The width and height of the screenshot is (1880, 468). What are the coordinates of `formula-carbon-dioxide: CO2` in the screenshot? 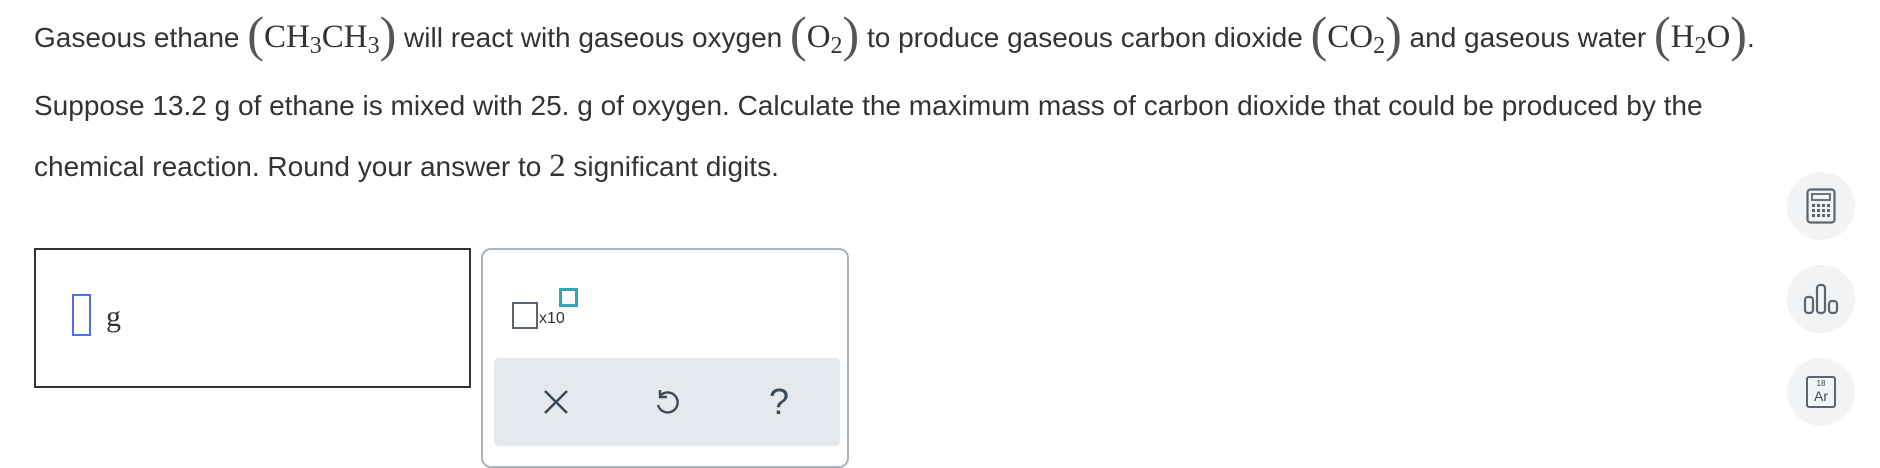 It's located at (1356, 39).